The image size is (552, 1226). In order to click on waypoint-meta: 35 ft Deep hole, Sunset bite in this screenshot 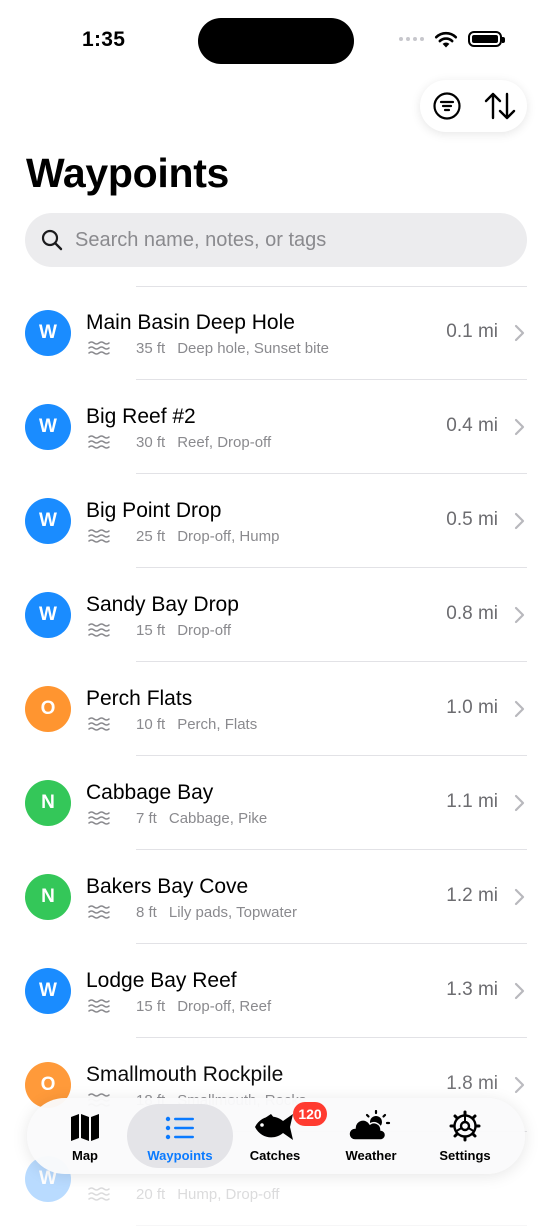, I will do `click(208, 348)`.